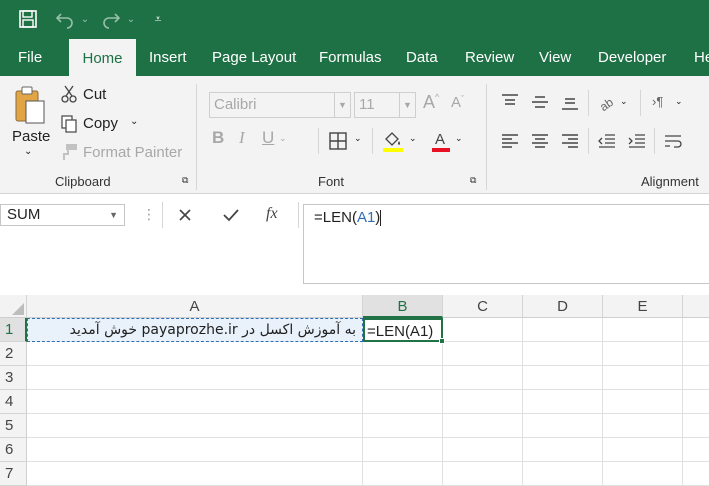 The image size is (709, 486). Describe the element at coordinates (31, 136) in the screenshot. I see `paste-button: Paste` at that location.